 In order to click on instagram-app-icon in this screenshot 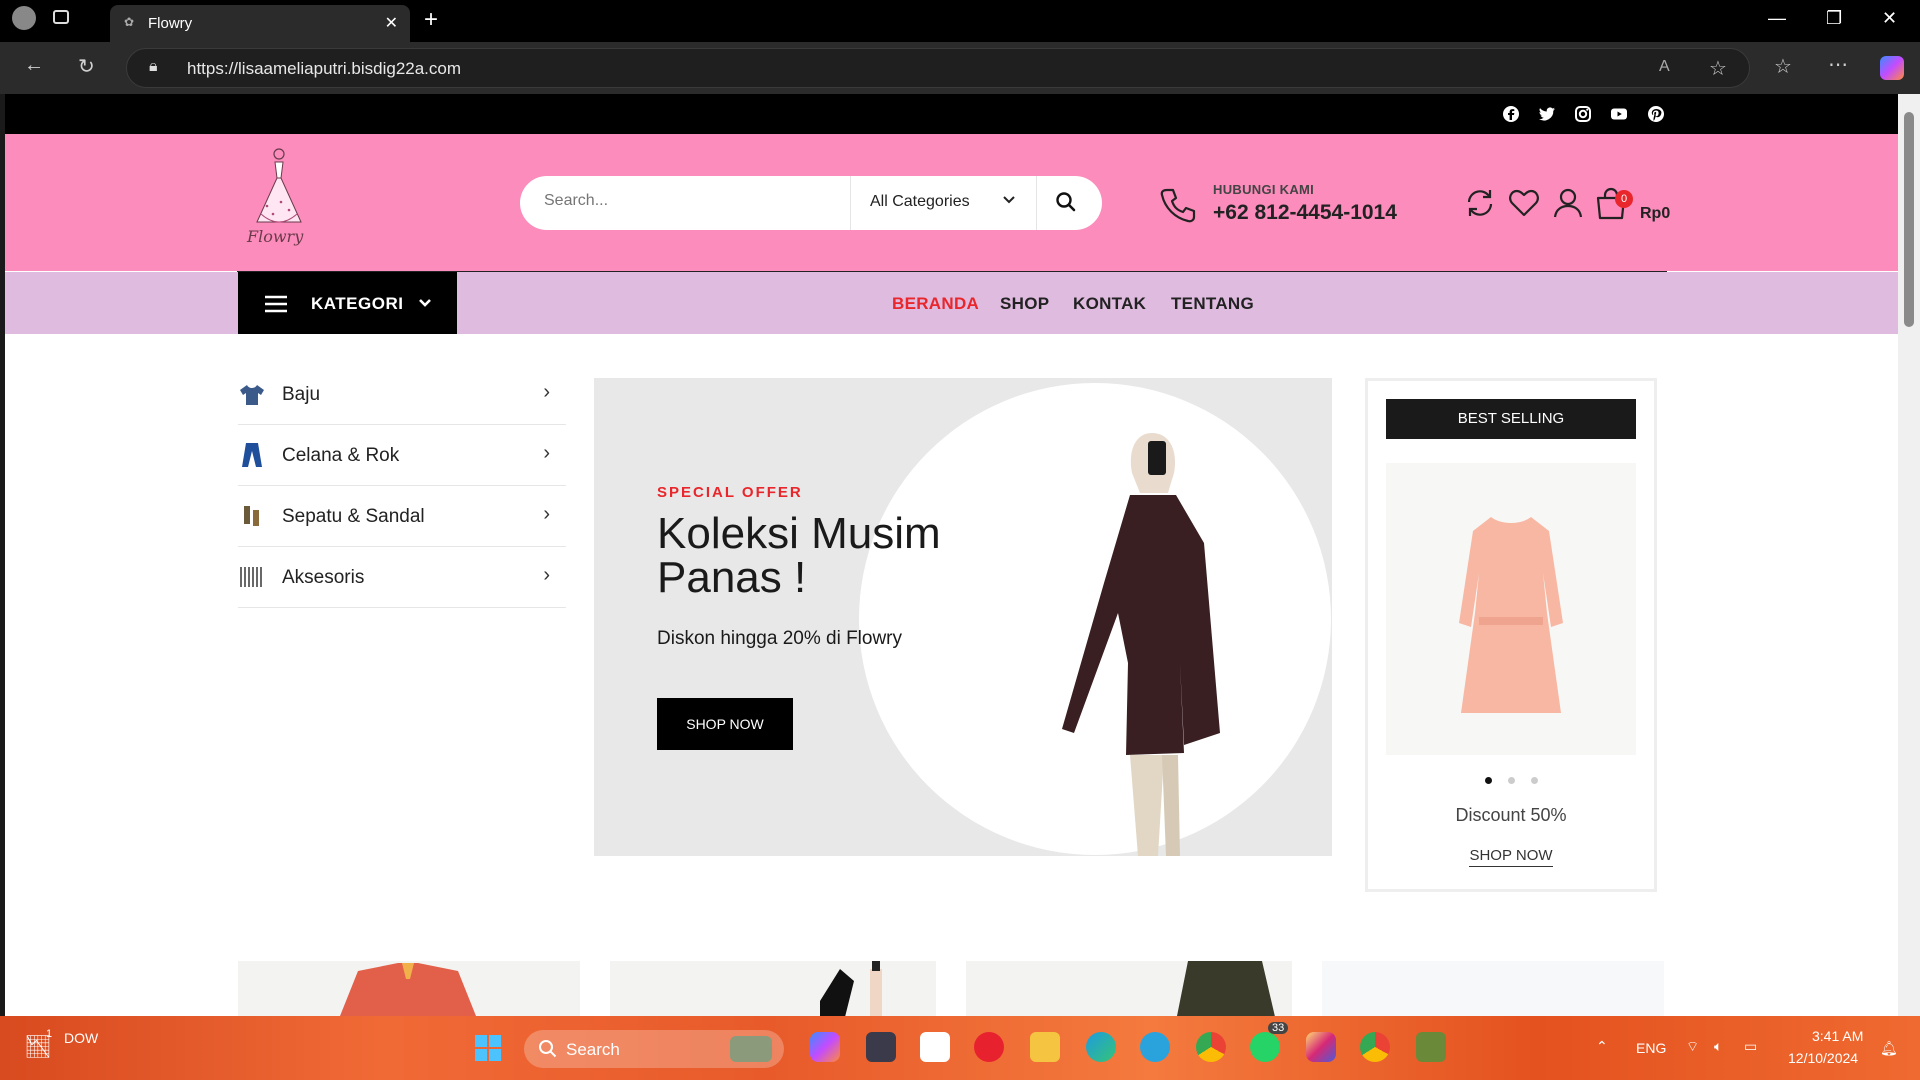, I will do `click(1321, 1047)`.